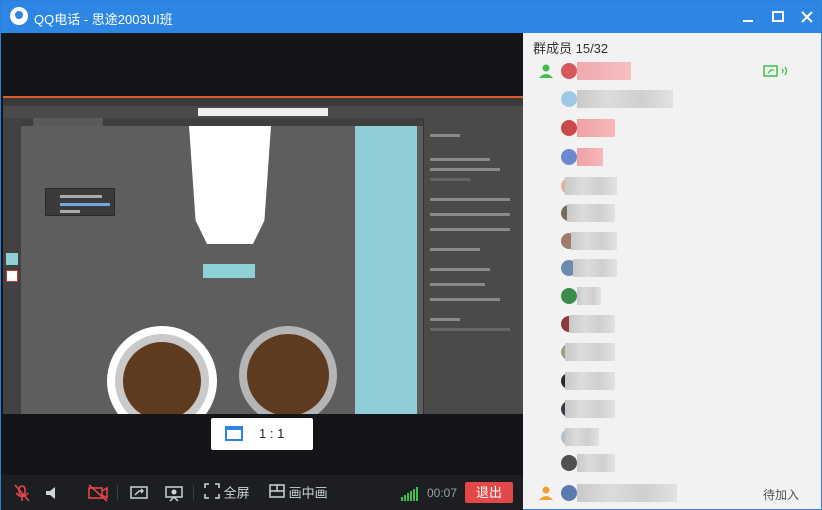  What do you see at coordinates (162, 378) in the screenshot?
I see `cup-left-coffee` at bounding box center [162, 378].